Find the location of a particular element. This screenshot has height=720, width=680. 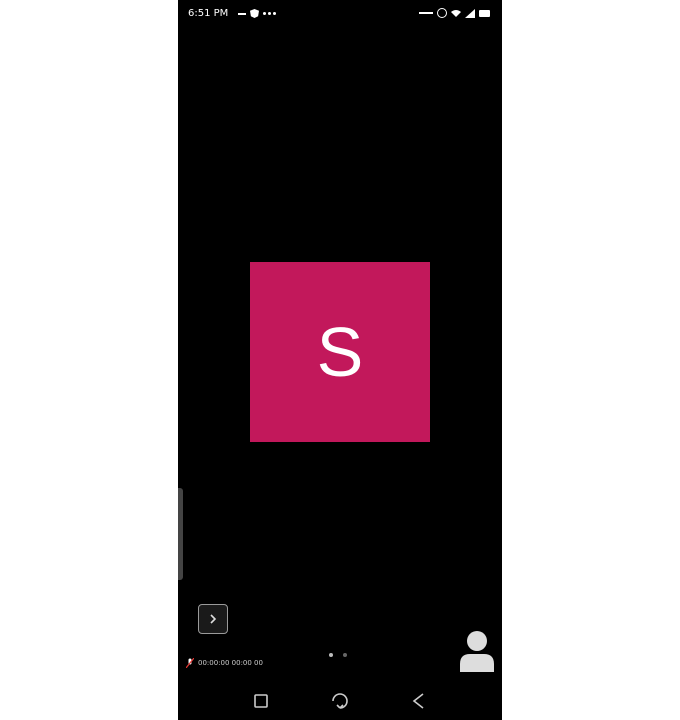

status-time: 6:51 PM is located at coordinates (208, 13).